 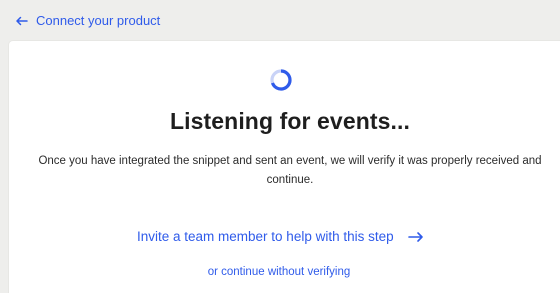 What do you see at coordinates (98, 20) in the screenshot?
I see `back-link-label: Connect your product` at bounding box center [98, 20].